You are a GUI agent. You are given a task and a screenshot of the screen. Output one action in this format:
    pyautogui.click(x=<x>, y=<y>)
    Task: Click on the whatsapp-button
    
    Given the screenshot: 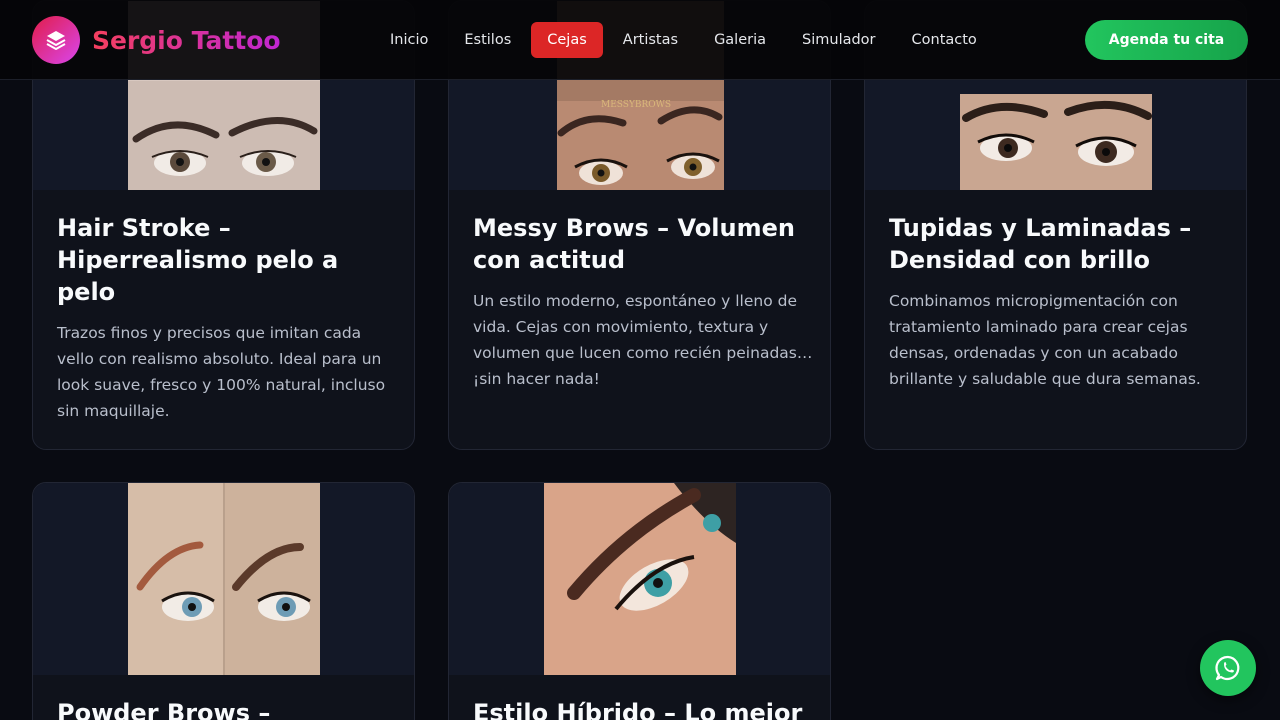 What is the action you would take?
    pyautogui.click(x=1228, y=668)
    